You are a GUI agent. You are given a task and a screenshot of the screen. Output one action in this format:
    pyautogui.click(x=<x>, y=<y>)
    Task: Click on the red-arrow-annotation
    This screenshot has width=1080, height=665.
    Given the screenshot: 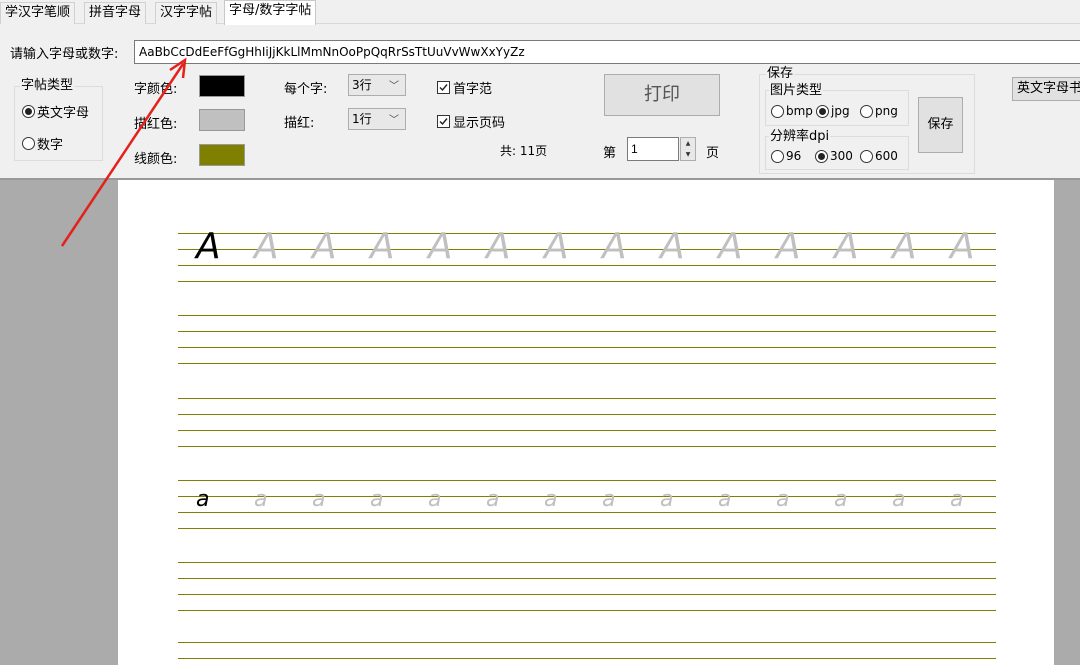 What is the action you would take?
    pyautogui.click(x=123, y=152)
    